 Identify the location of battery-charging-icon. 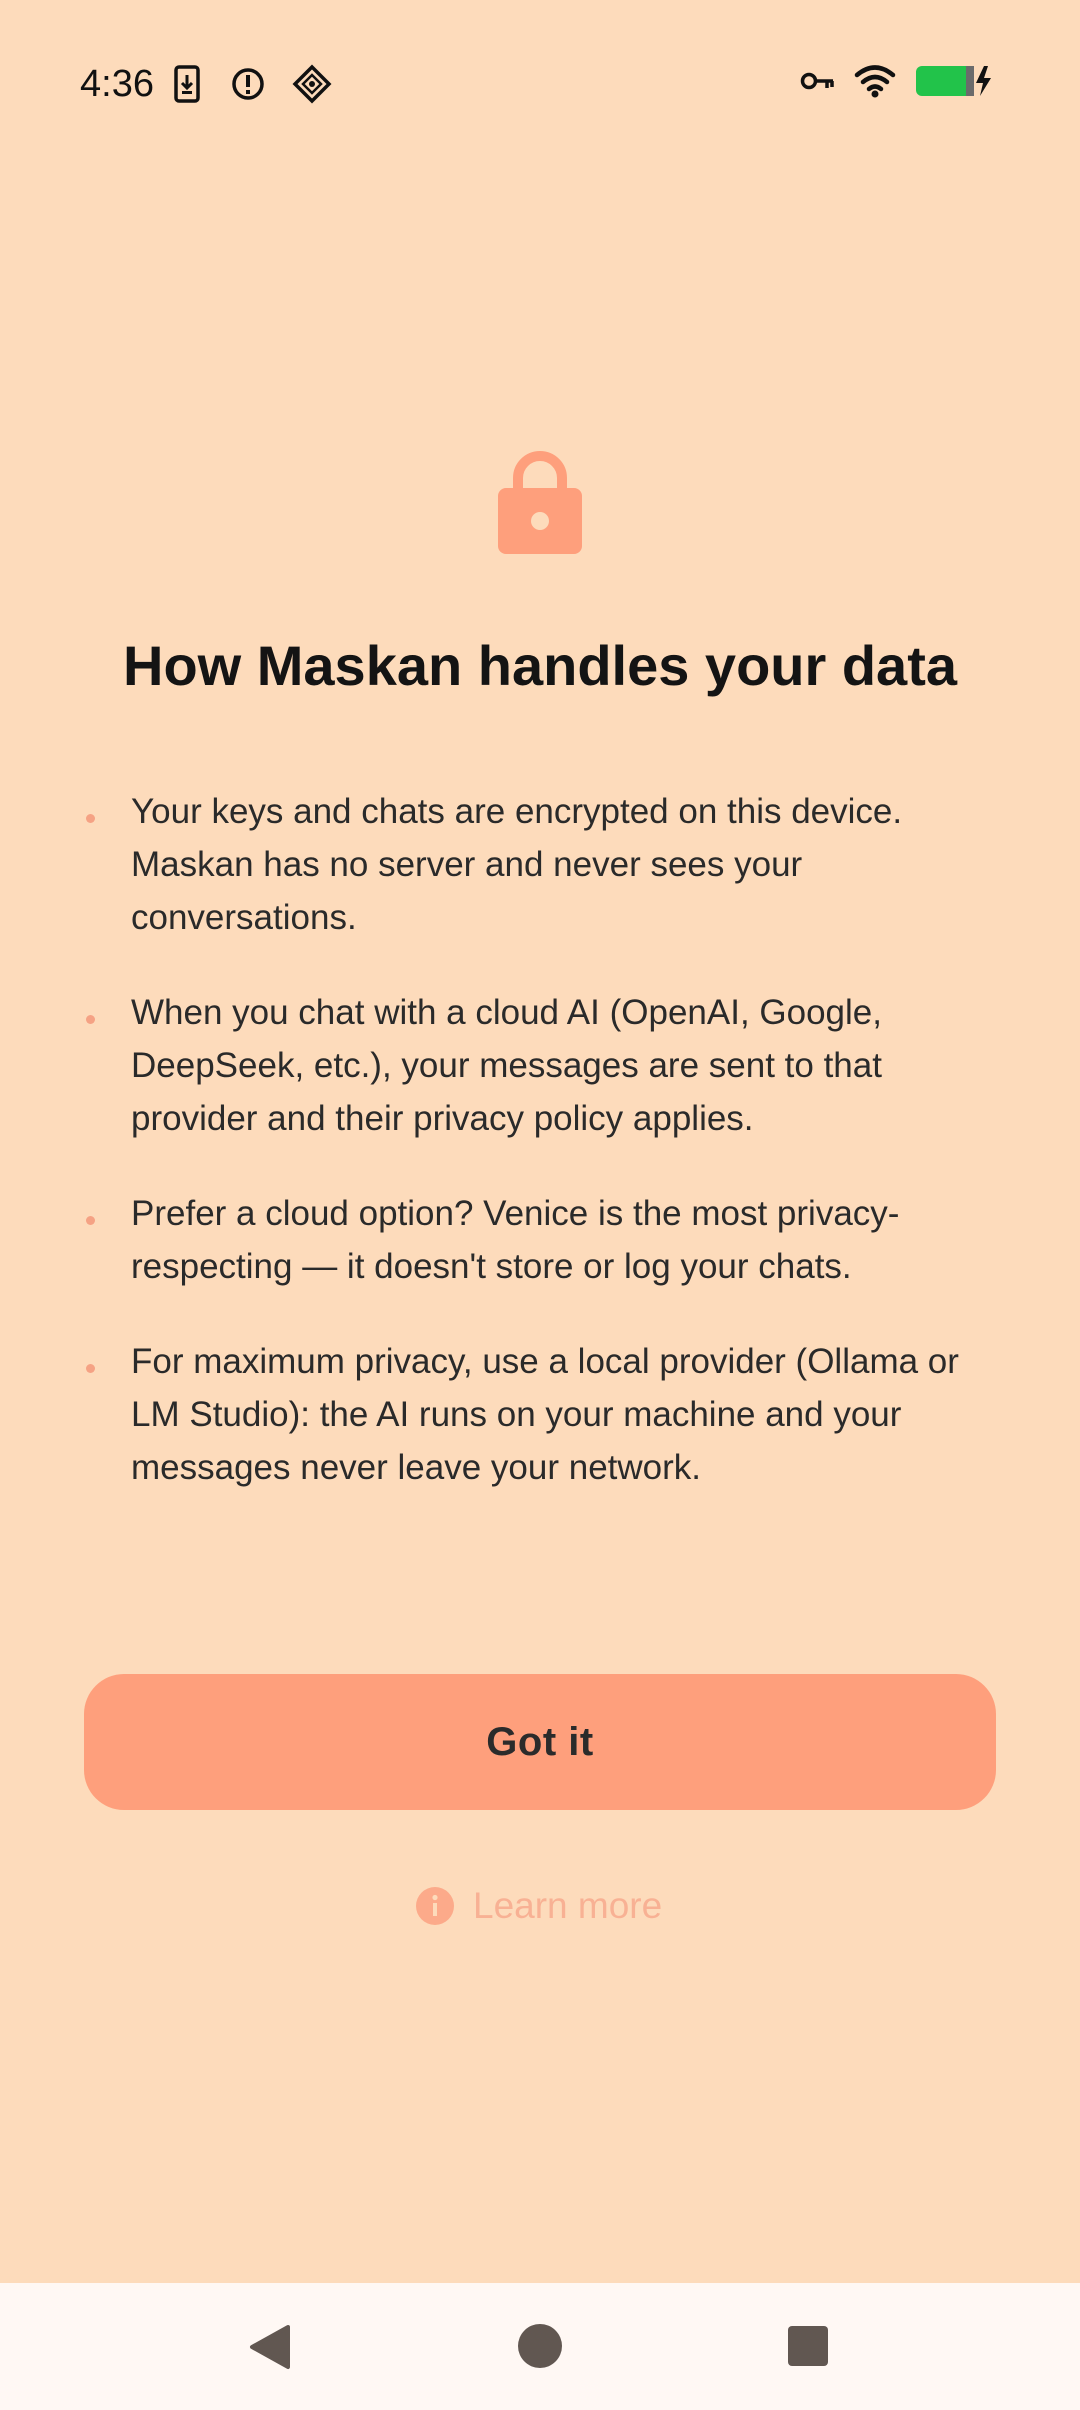
(953, 81).